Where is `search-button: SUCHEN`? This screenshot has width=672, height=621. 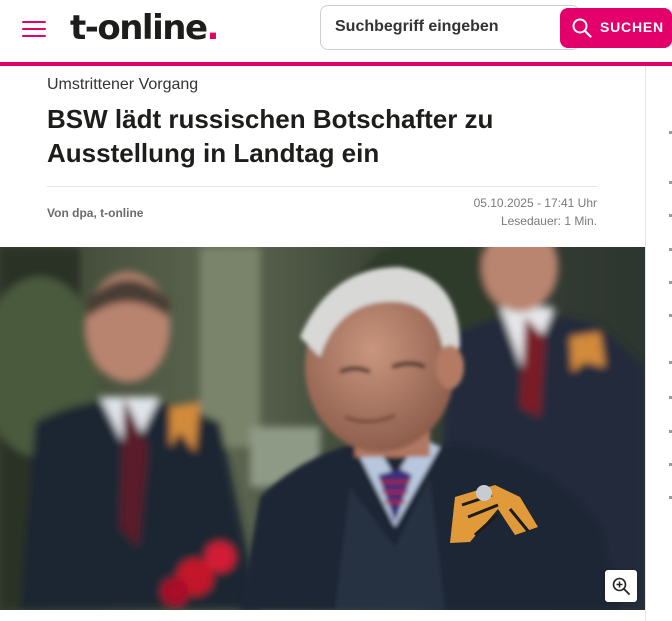 search-button: SUCHEN is located at coordinates (616, 28).